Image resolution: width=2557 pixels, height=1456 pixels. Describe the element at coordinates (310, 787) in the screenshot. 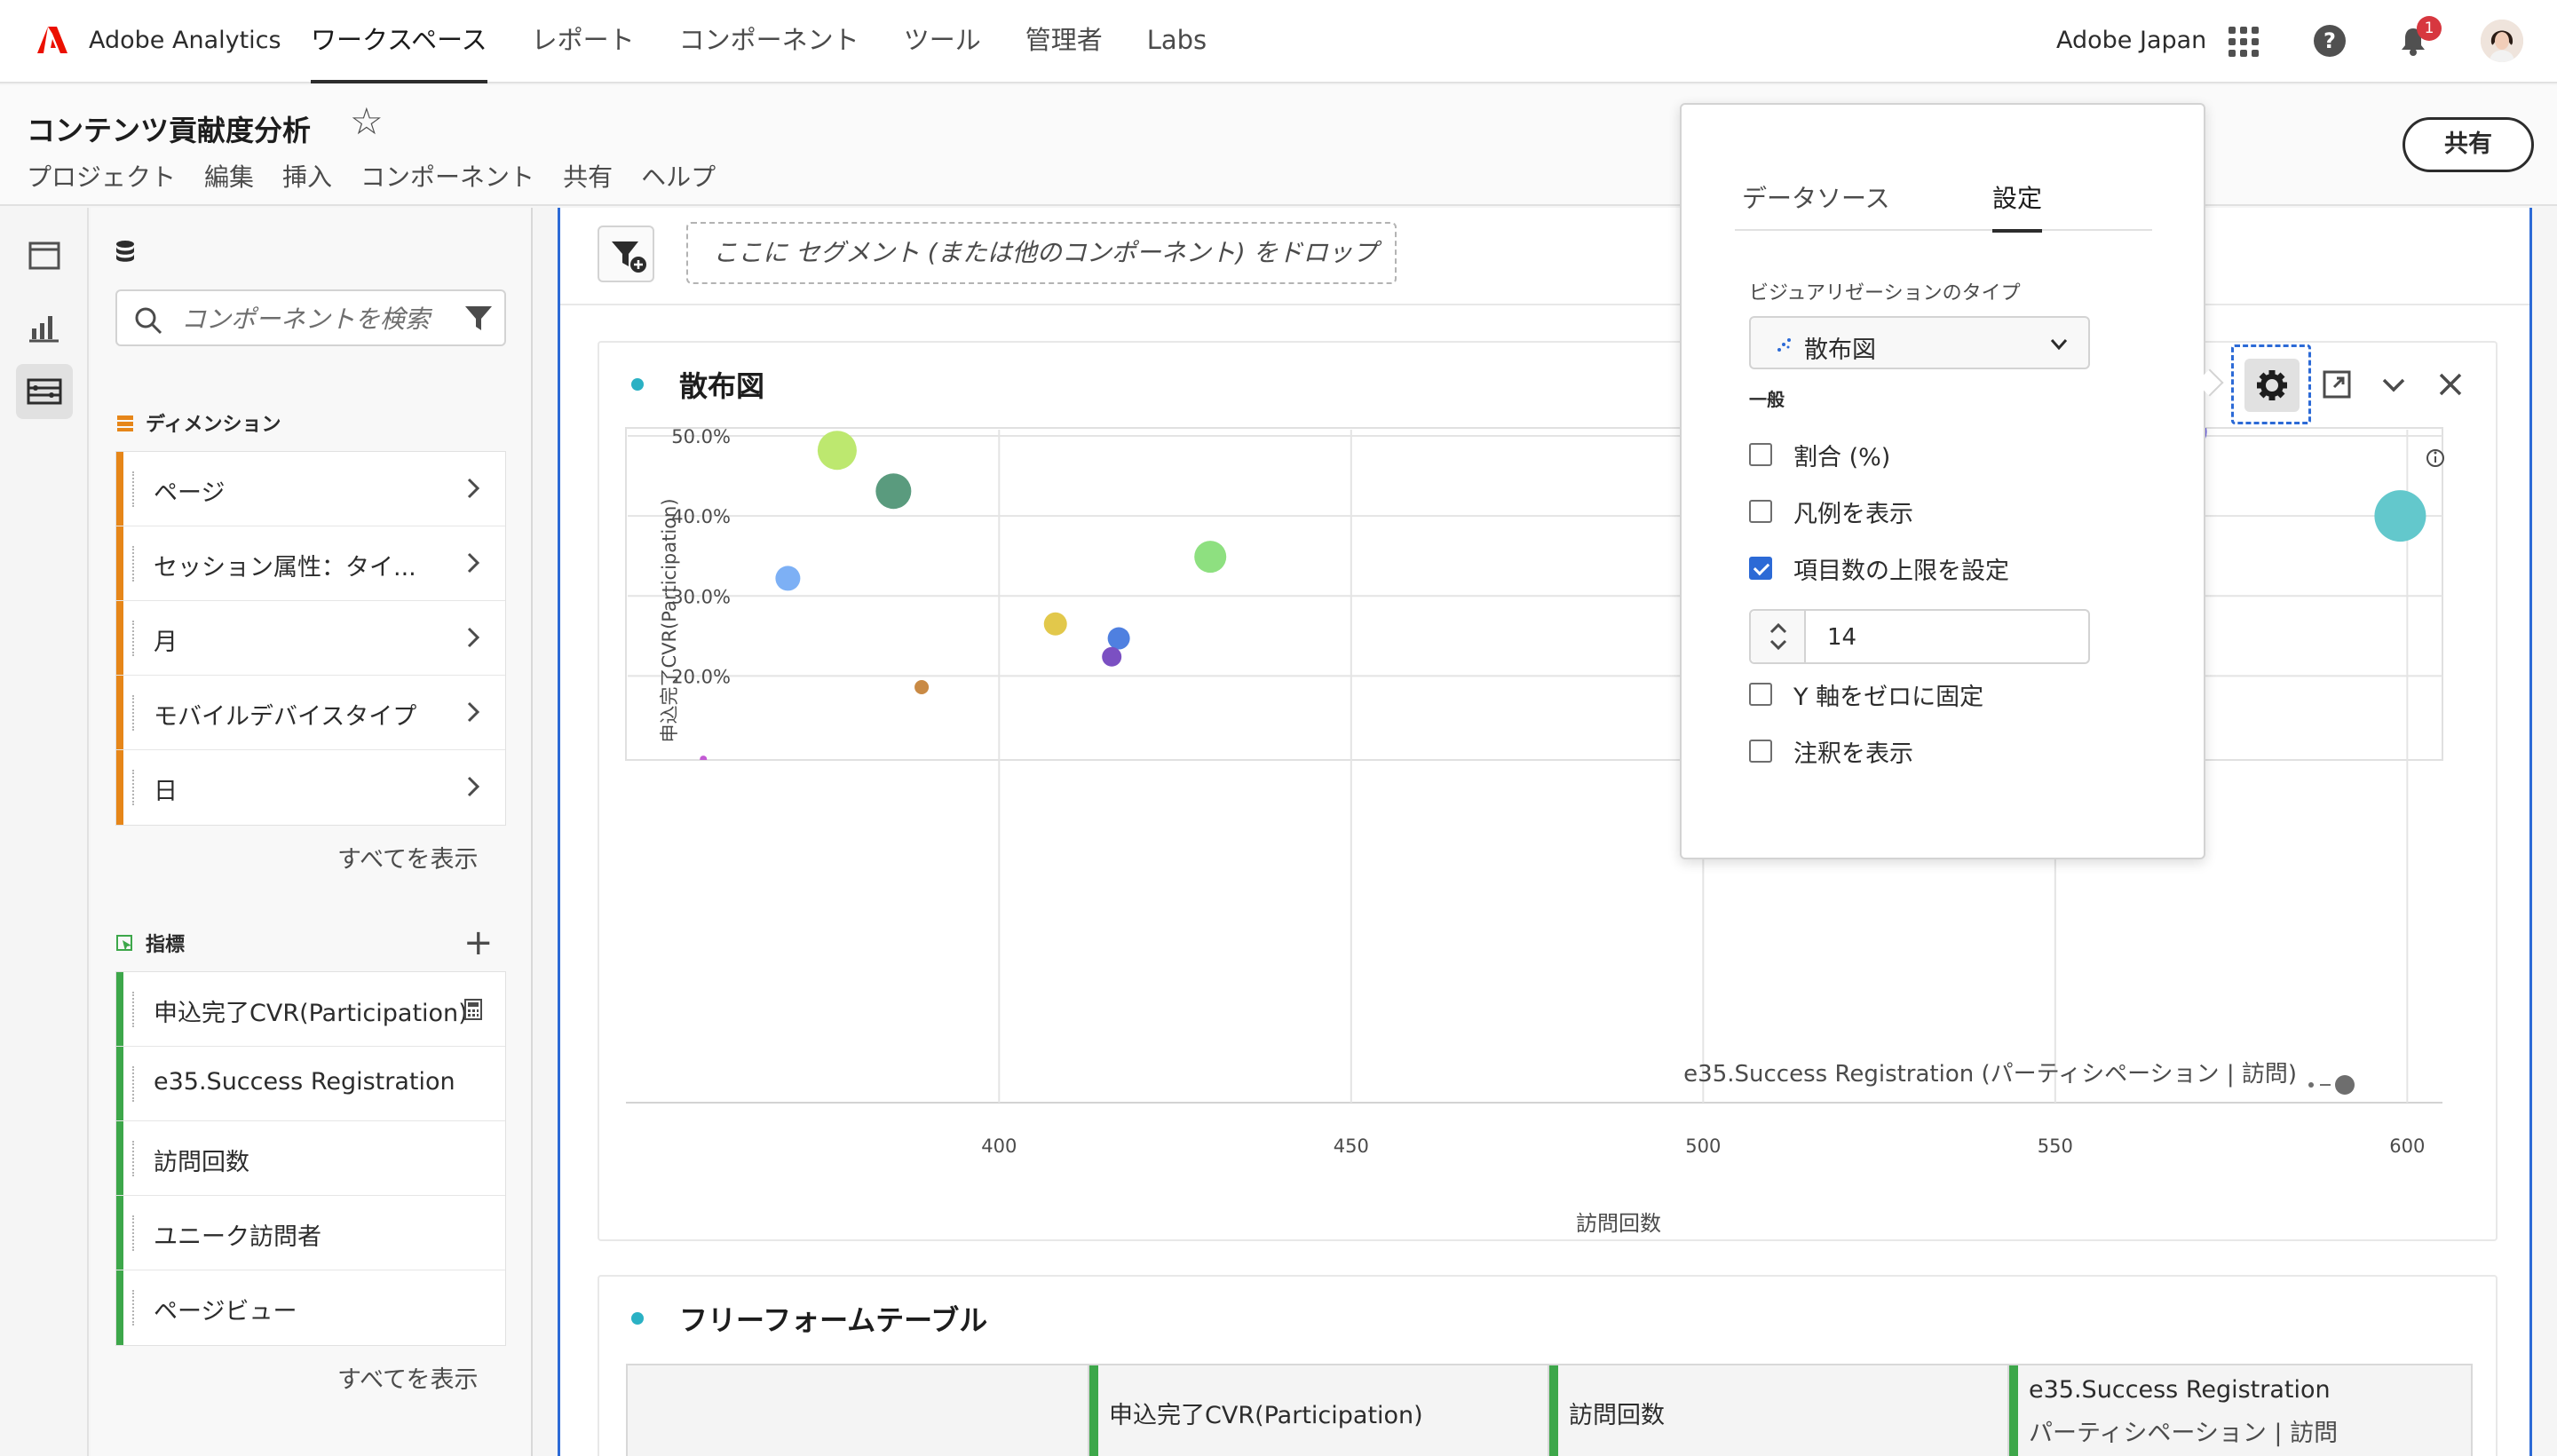

I see `dimension-item: 日` at that location.